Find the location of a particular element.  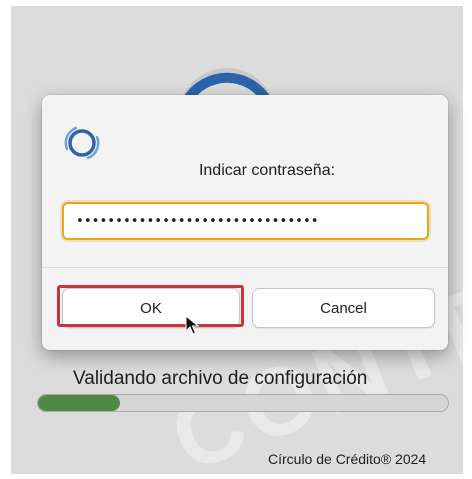

dialog-title: Indicar contraseña: is located at coordinates (267, 170).